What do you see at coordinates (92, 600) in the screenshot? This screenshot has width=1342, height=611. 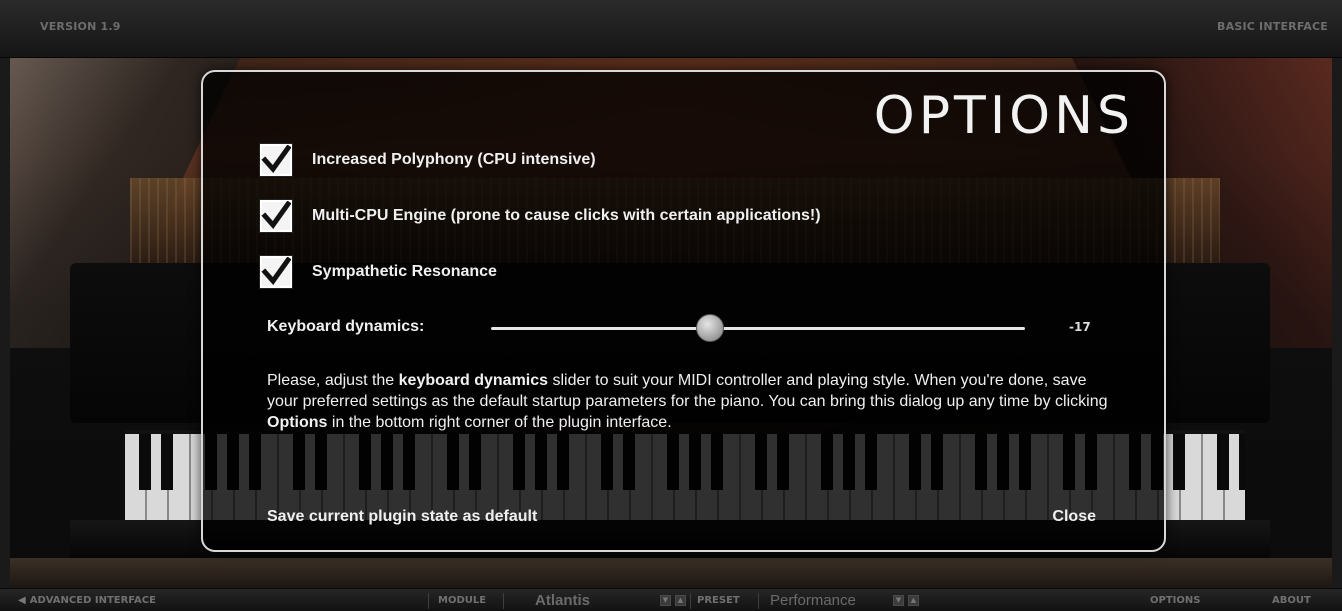 I see `advanced-interface-label: ADVANCED INTERFACE` at bounding box center [92, 600].